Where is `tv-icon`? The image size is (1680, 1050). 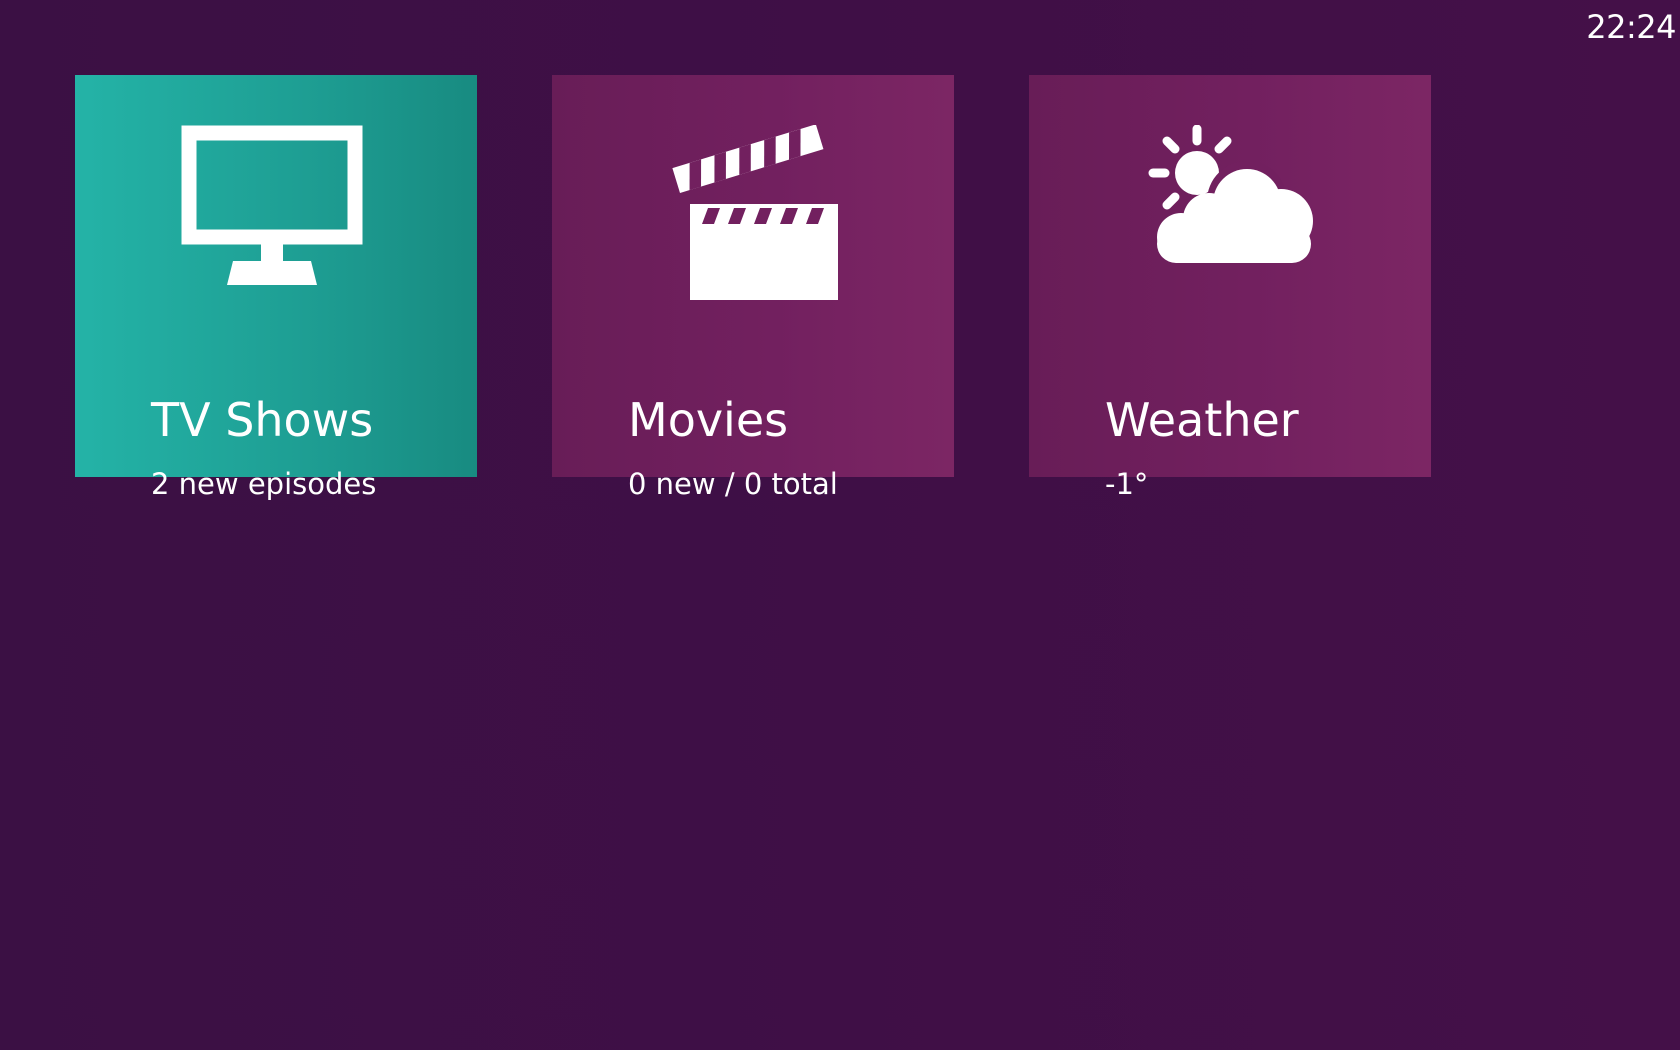 tv-icon is located at coordinates (276, 225).